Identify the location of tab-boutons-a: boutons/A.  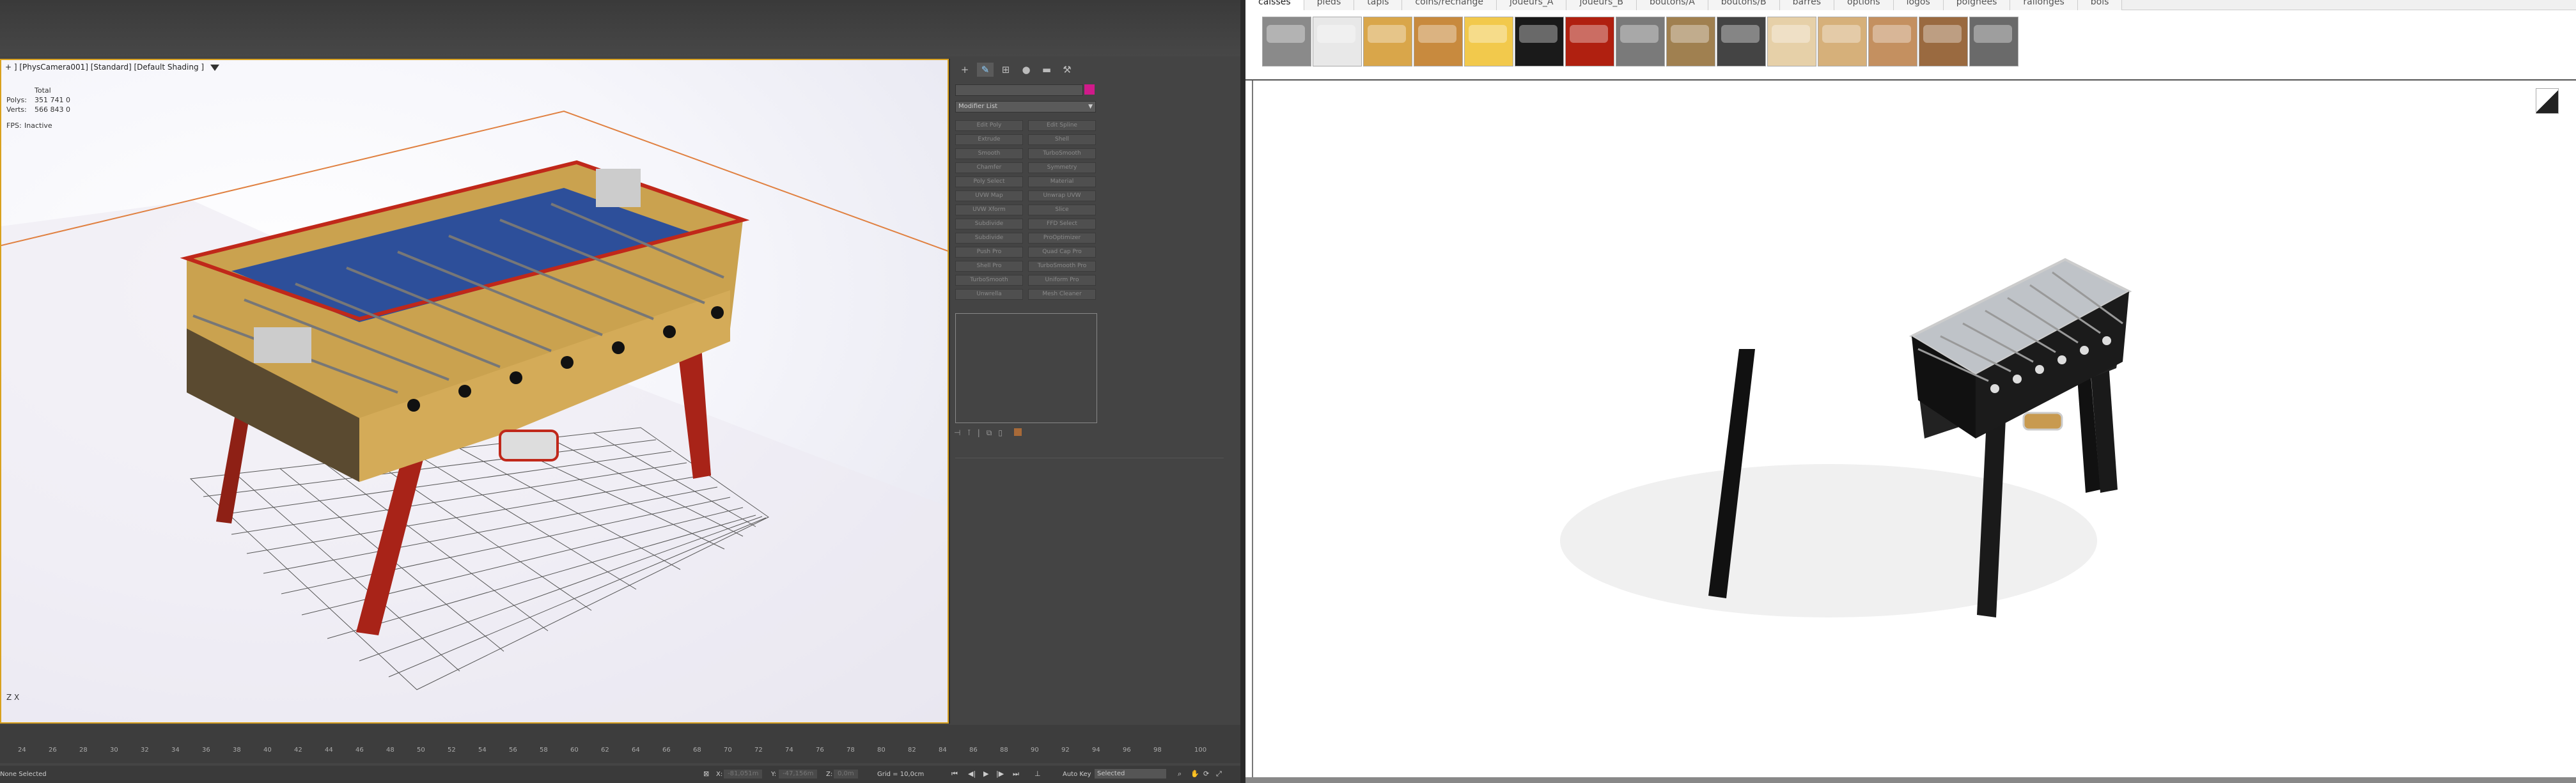
(1672, 5).